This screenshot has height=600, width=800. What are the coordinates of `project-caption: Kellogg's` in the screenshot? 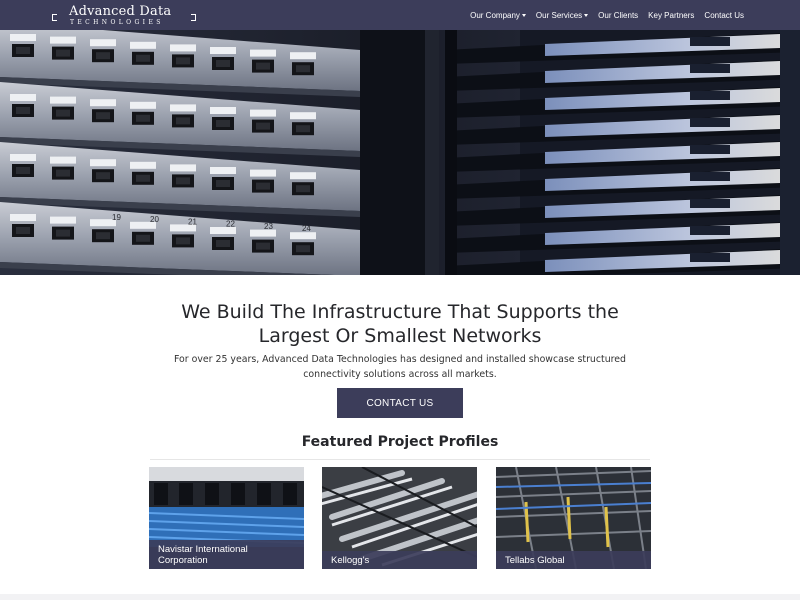 It's located at (399, 560).